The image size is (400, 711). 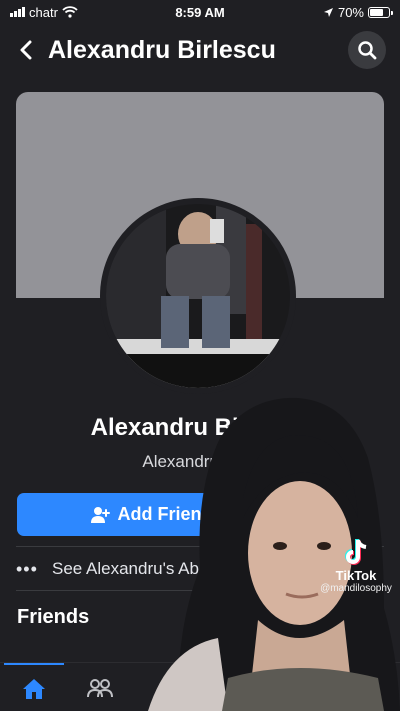 I want to click on signal-icon, so click(x=17, y=12).